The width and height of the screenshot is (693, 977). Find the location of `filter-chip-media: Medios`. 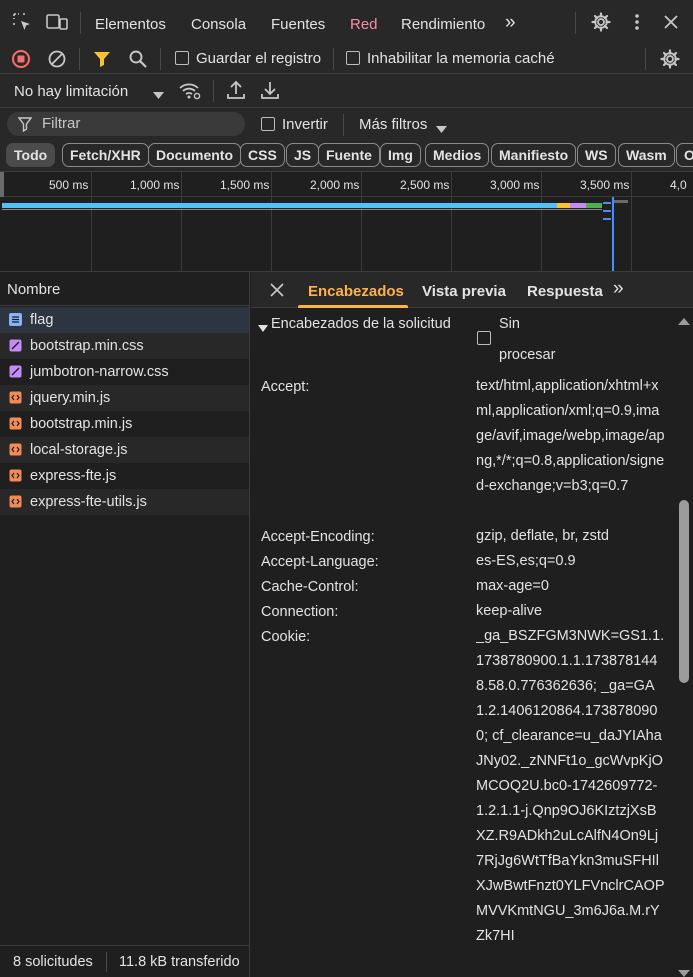

filter-chip-media: Medios is located at coordinates (457, 155).